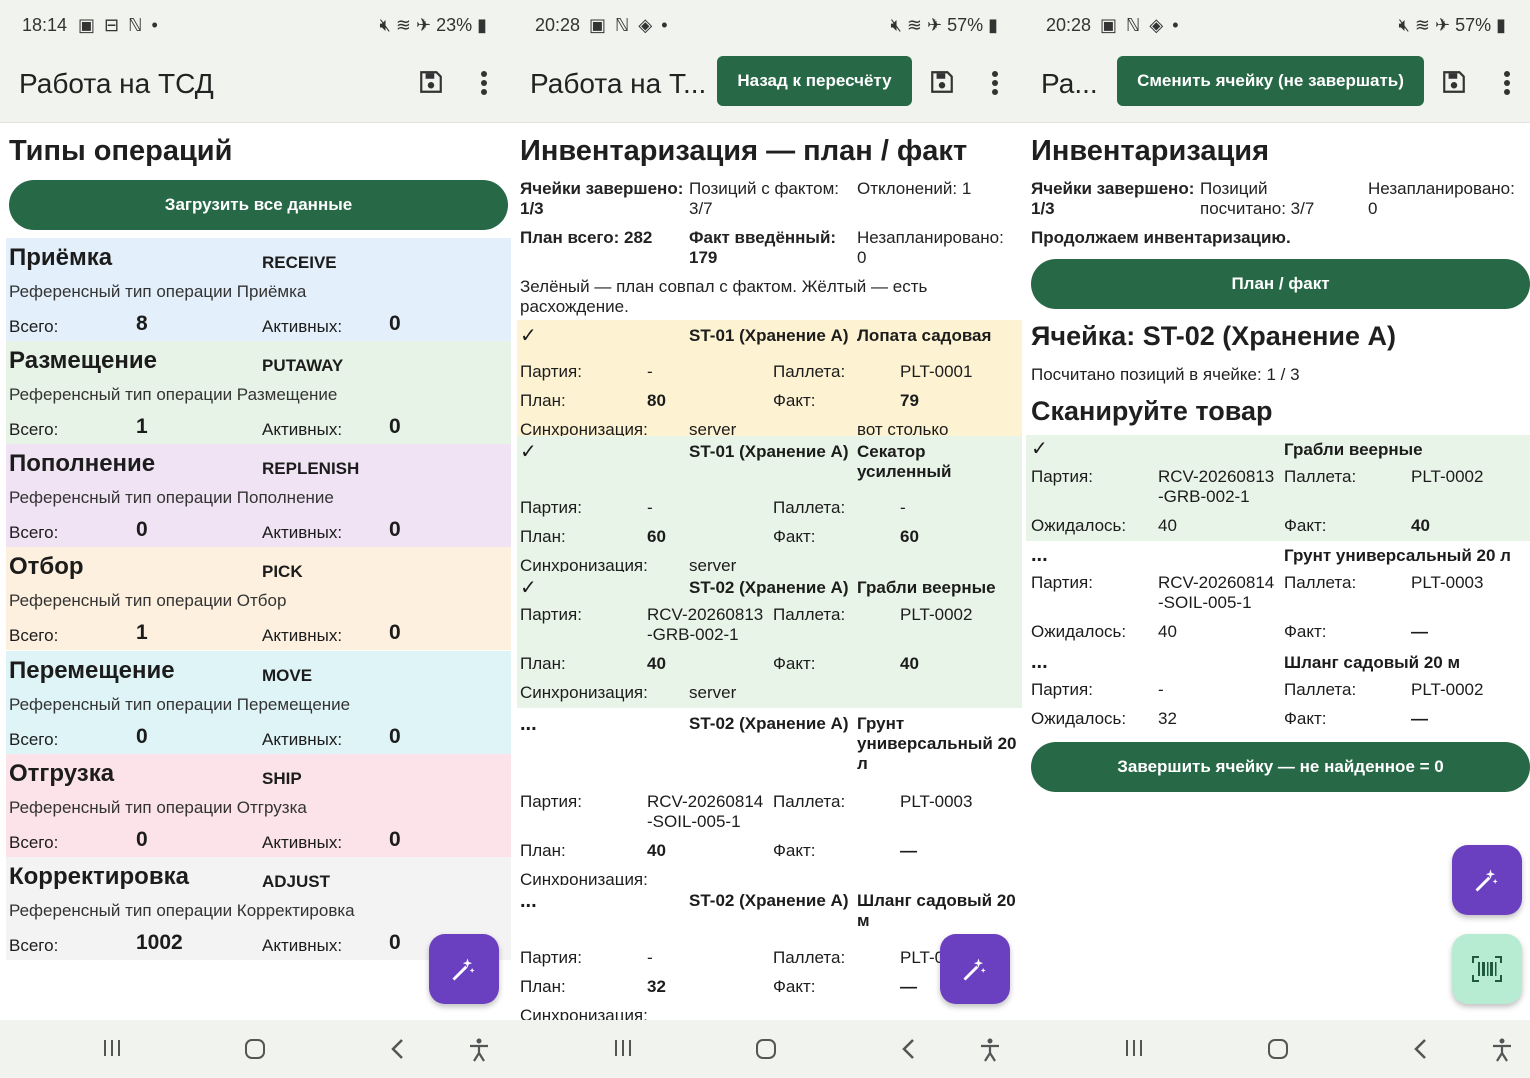 The width and height of the screenshot is (1530, 1078). I want to click on cells-done-label: Ячейки завершено: 1/3, so click(602, 198).